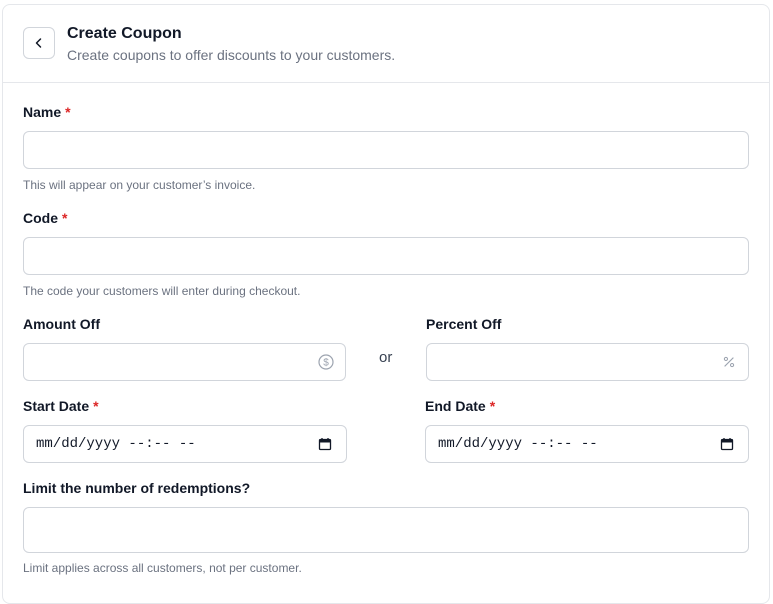 This screenshot has width=773, height=604. What do you see at coordinates (184, 362) in the screenshot?
I see `amount-off-input` at bounding box center [184, 362].